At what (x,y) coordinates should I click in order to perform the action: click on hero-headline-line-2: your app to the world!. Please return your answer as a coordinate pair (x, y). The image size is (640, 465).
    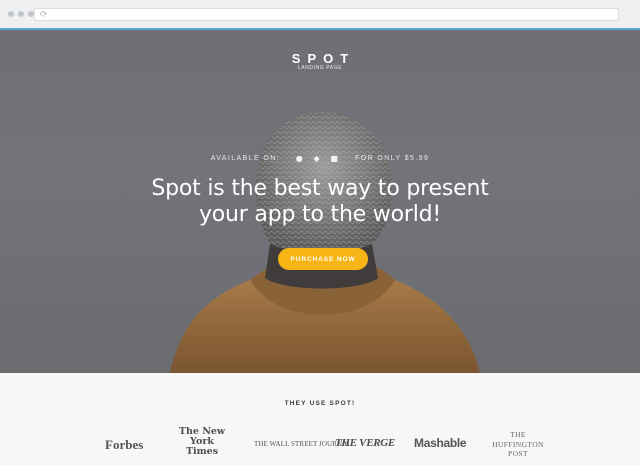
    Looking at the image, I should click on (320, 214).